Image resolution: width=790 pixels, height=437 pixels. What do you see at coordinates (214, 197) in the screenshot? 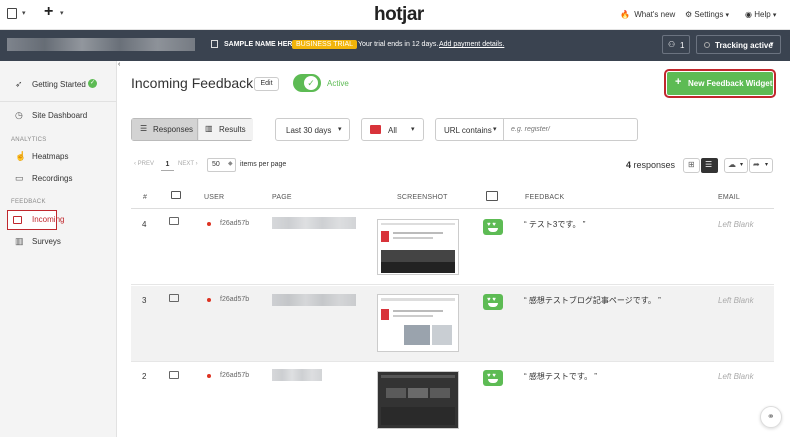
I see `col-user: USER` at bounding box center [214, 197].